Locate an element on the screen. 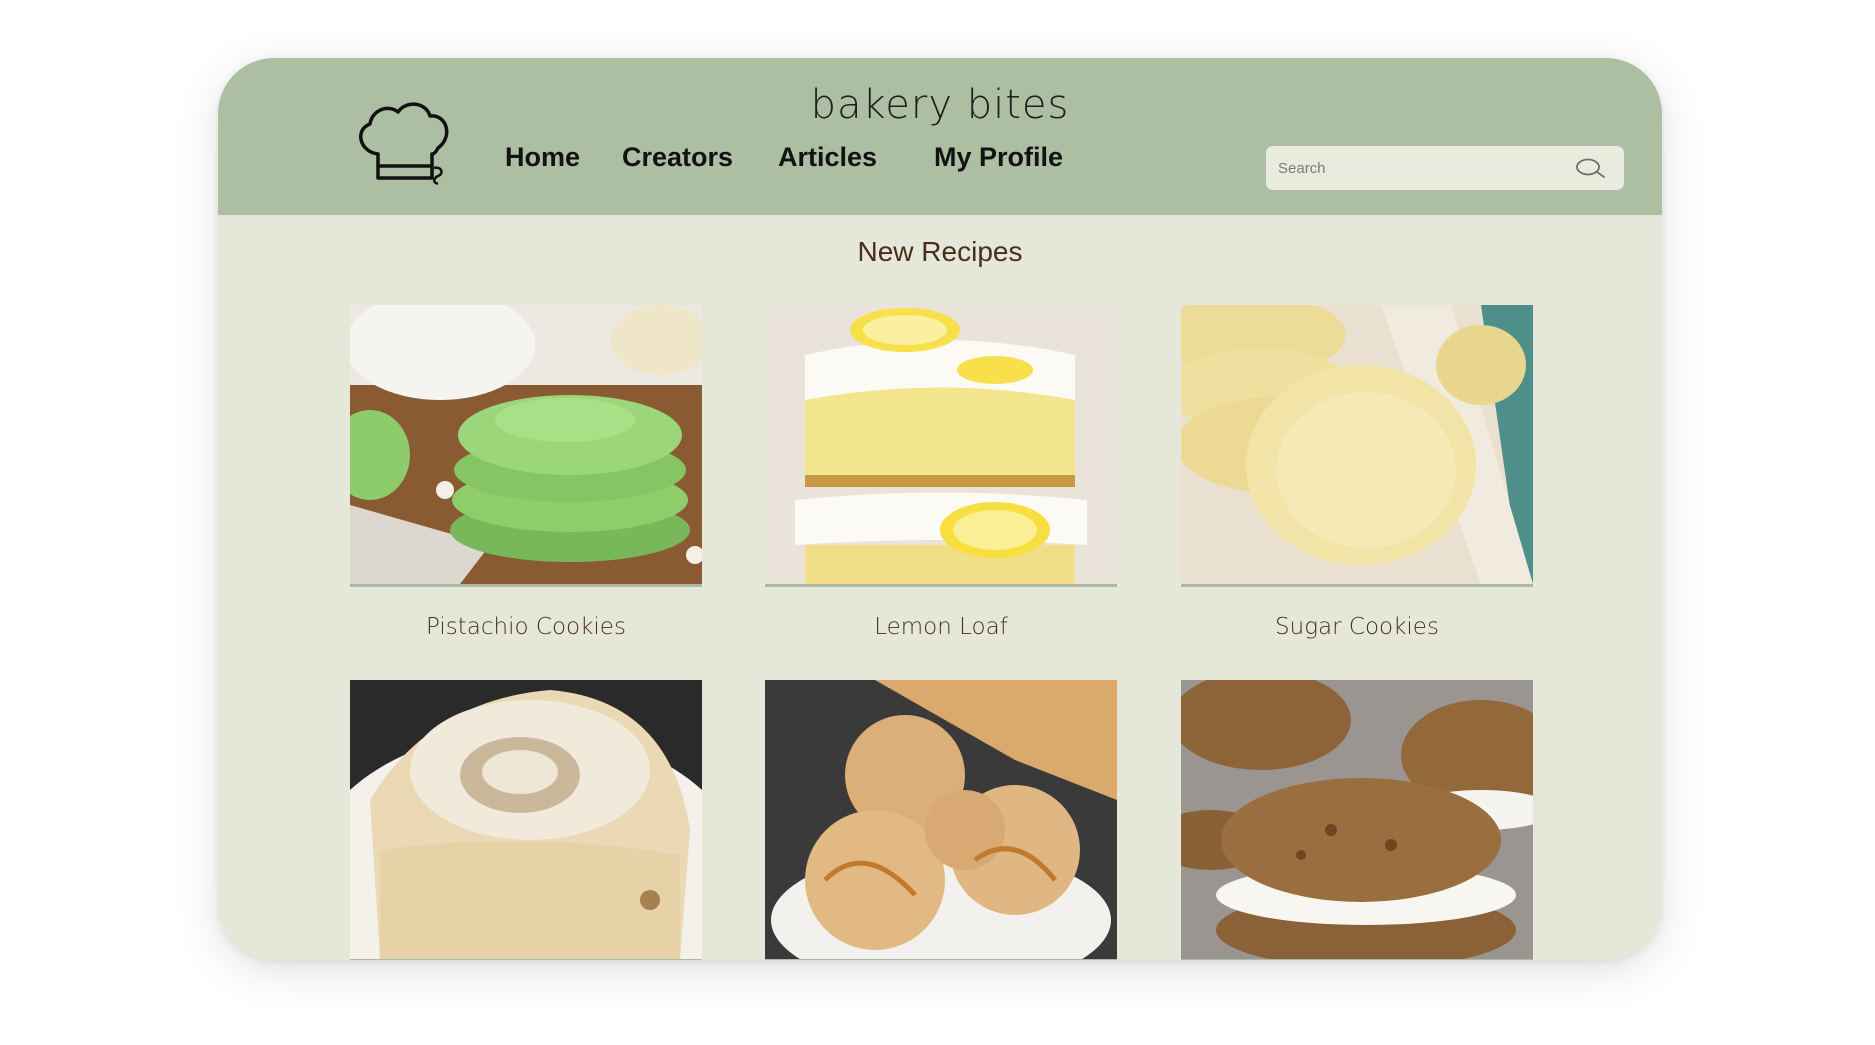 The width and height of the screenshot is (1875, 1045). nav-creators: Creators is located at coordinates (677, 157).